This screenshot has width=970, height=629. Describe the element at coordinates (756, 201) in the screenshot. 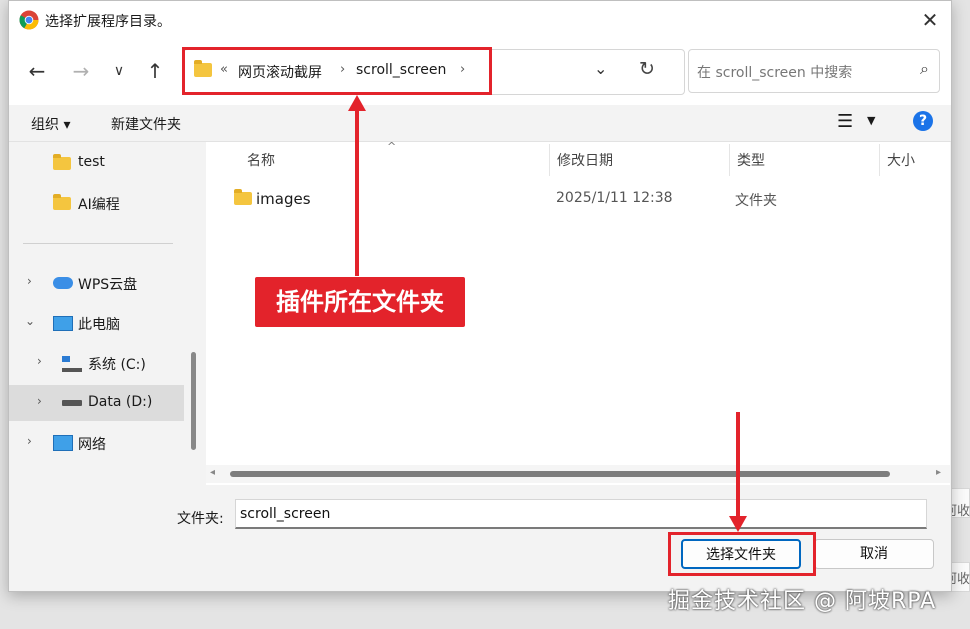

I see `file-type: 文件夹` at that location.